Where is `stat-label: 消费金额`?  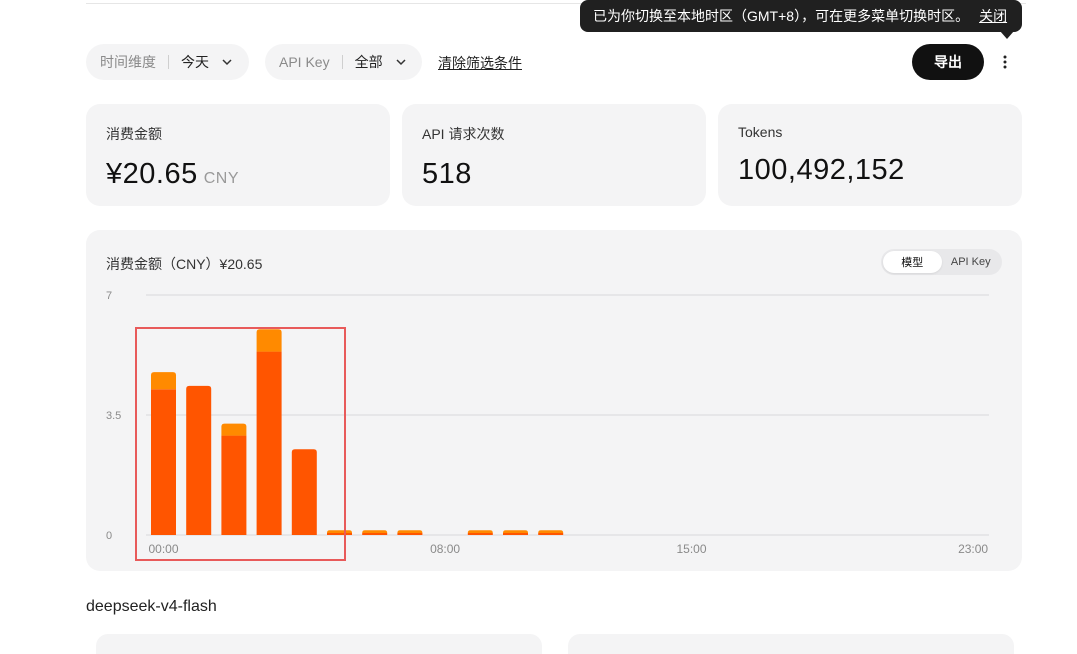 stat-label: 消费金额 is located at coordinates (134, 134).